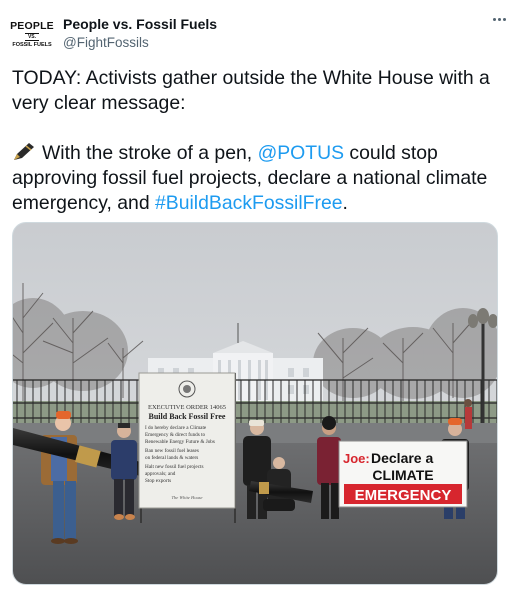  What do you see at coordinates (249, 203) in the screenshot?
I see `hashtag-link: #BuildBackFossilFree` at bounding box center [249, 203].